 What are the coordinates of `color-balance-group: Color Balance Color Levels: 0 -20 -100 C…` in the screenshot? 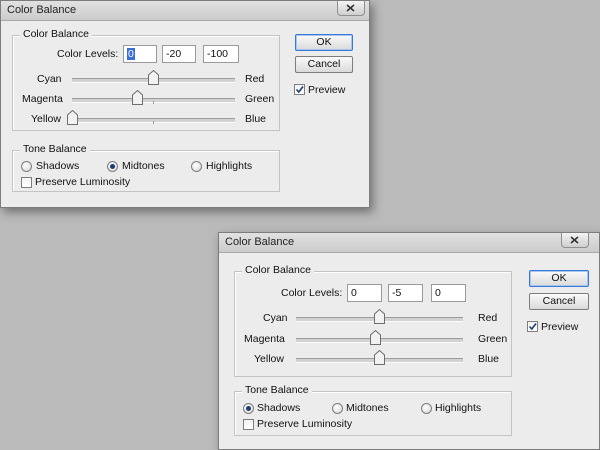 It's located at (146, 79).